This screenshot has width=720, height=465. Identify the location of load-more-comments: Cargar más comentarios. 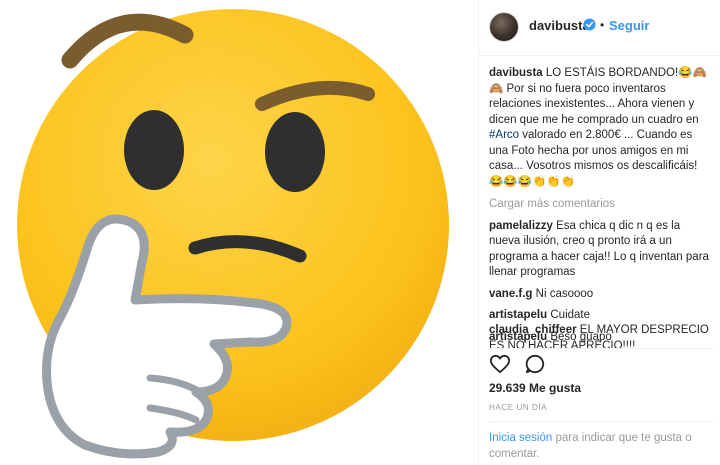
(601, 205).